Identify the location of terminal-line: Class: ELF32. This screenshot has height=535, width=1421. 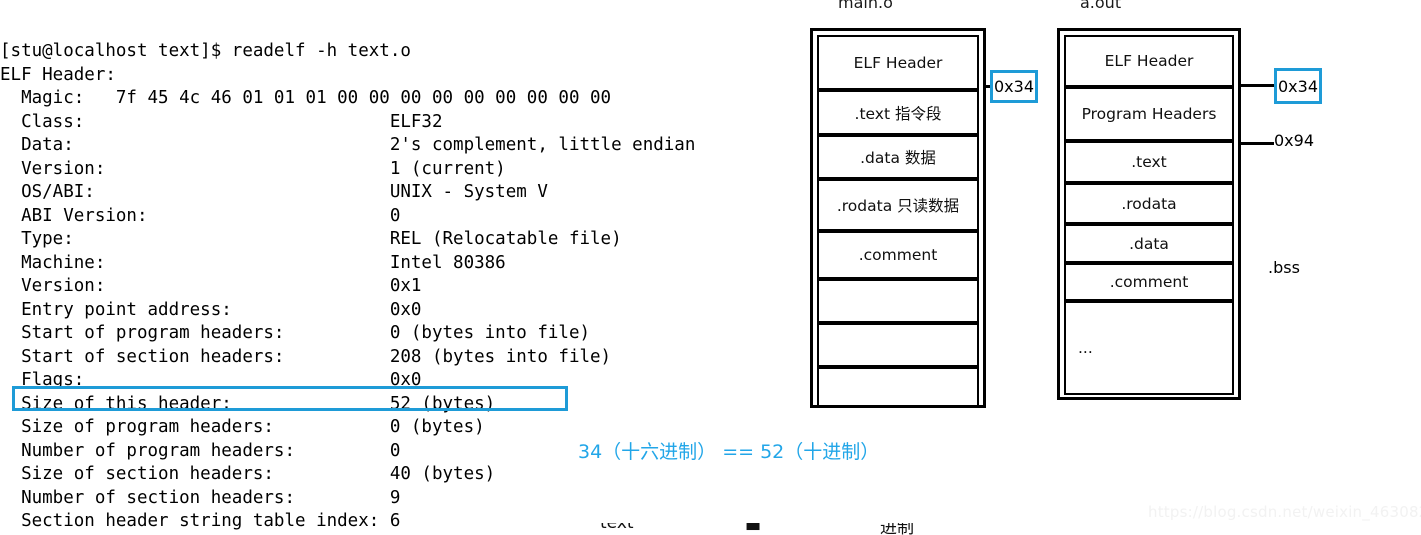
(221, 121).